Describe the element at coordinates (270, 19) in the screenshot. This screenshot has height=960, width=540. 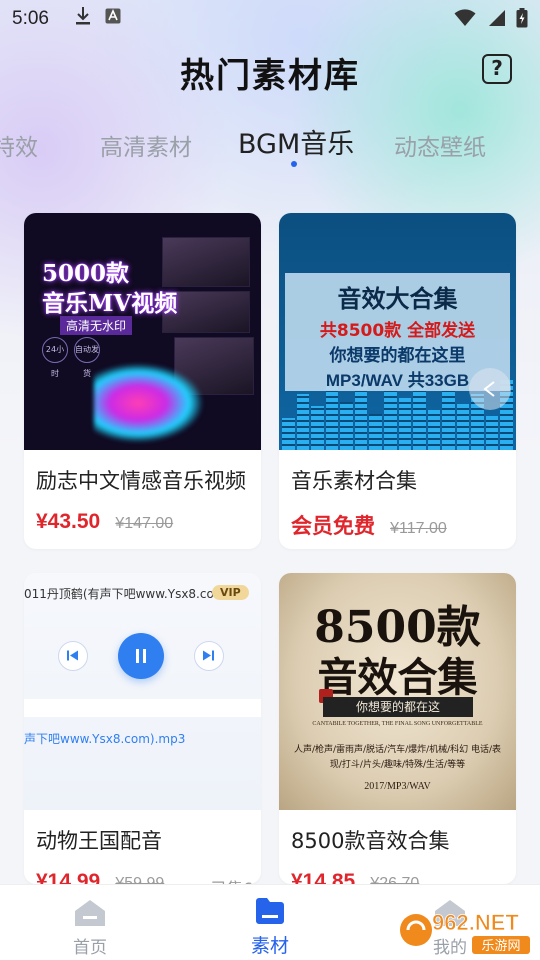
I see `status-bar: 5:06` at that location.